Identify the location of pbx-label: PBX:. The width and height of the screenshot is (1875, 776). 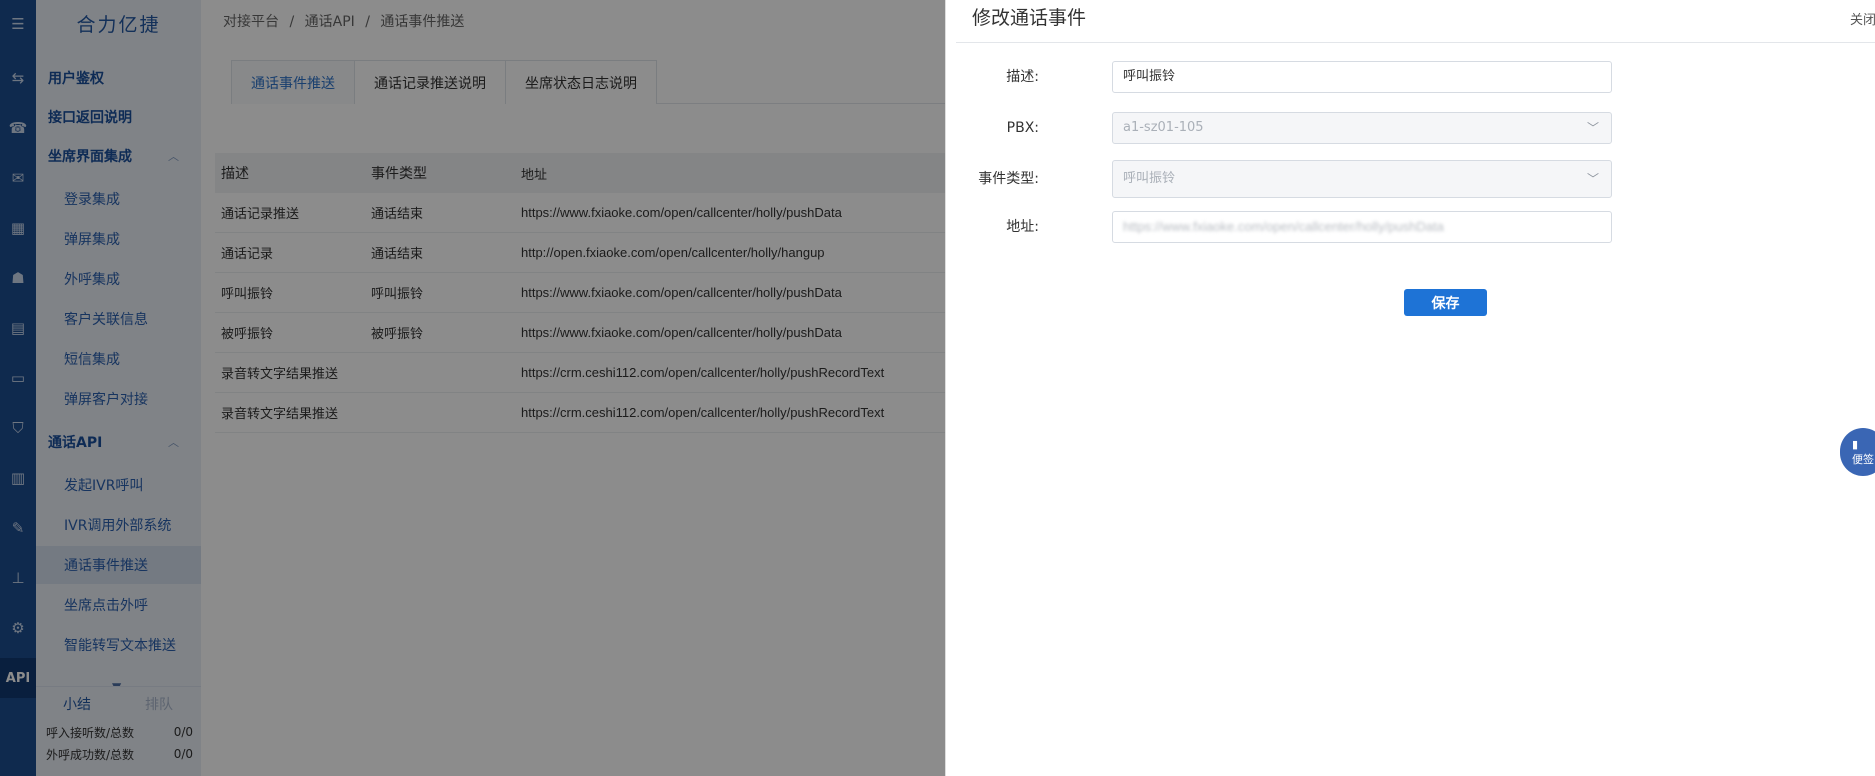
(1022, 128).